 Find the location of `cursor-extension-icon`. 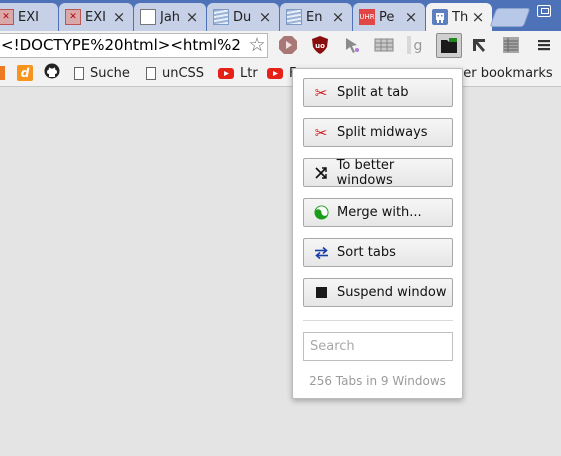

cursor-extension-icon is located at coordinates (352, 45).